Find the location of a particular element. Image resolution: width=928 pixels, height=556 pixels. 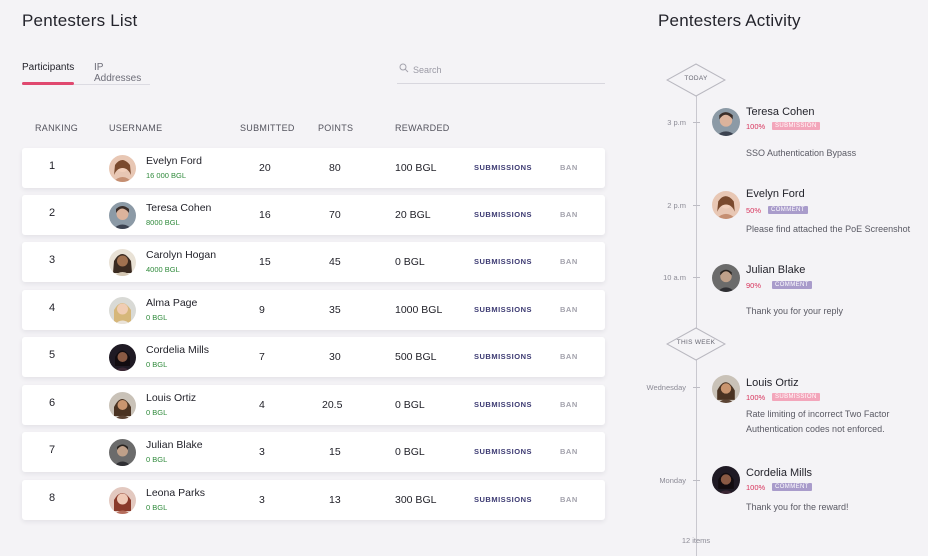

row-submitted: 4 is located at coordinates (262, 405).